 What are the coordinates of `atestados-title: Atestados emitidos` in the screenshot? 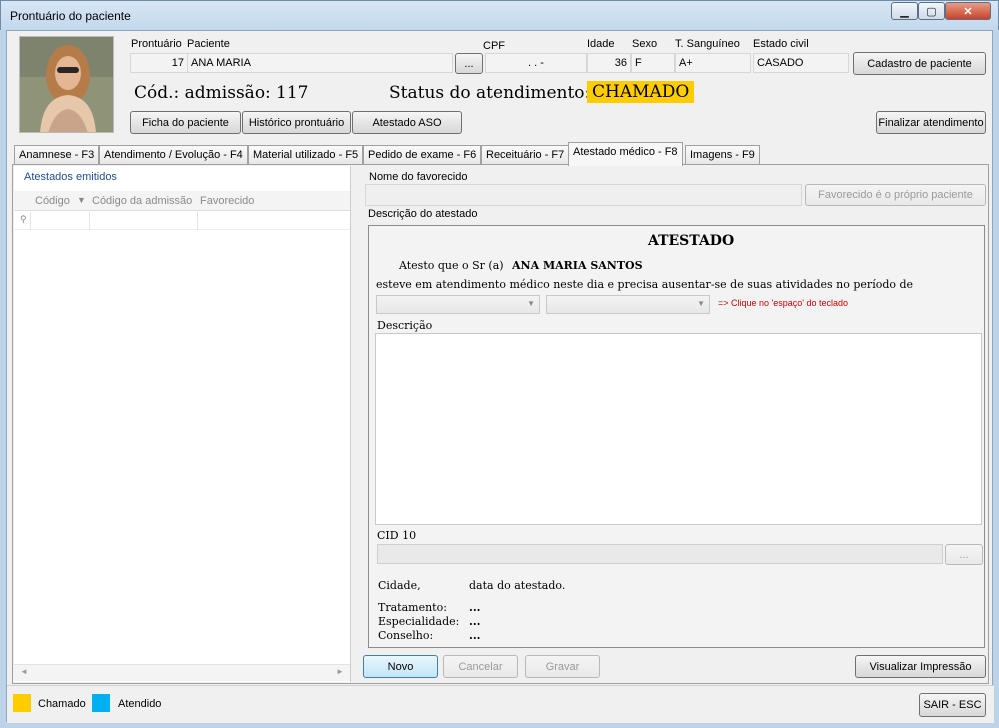 It's located at (70, 177).